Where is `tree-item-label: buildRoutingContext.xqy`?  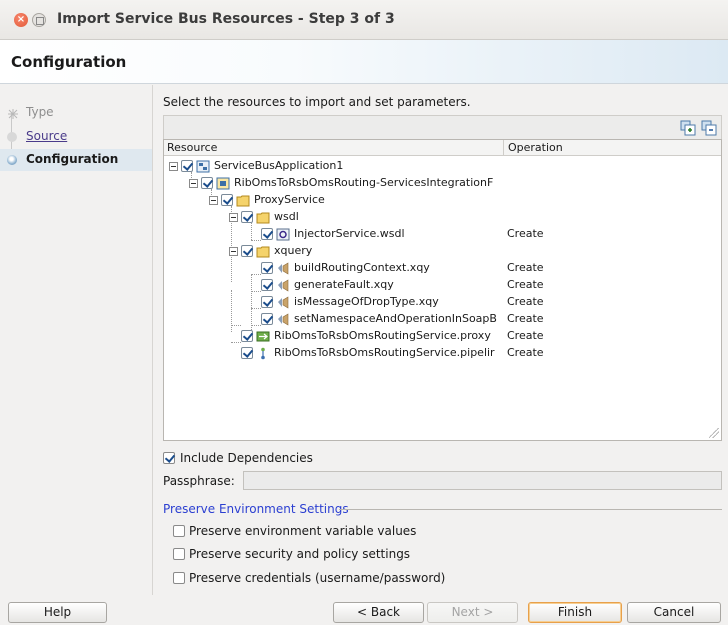
tree-item-label: buildRoutingContext.xqy is located at coordinates (362, 267).